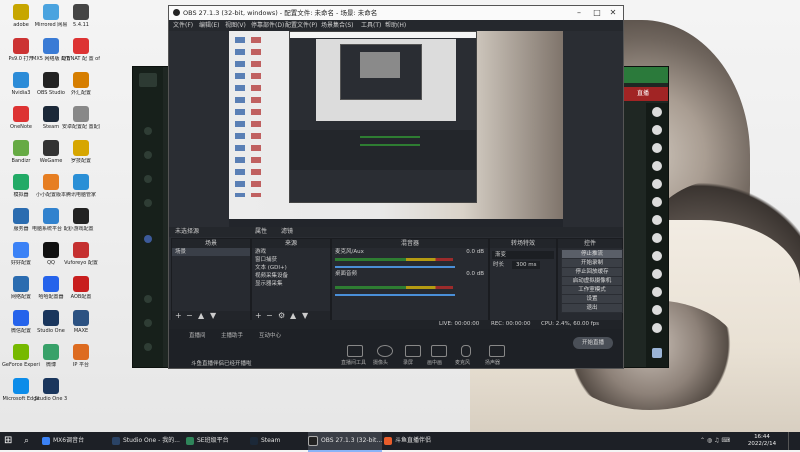 This screenshot has width=800, height=452. I want to click on source-item: 窗口捕获, so click(291, 260).